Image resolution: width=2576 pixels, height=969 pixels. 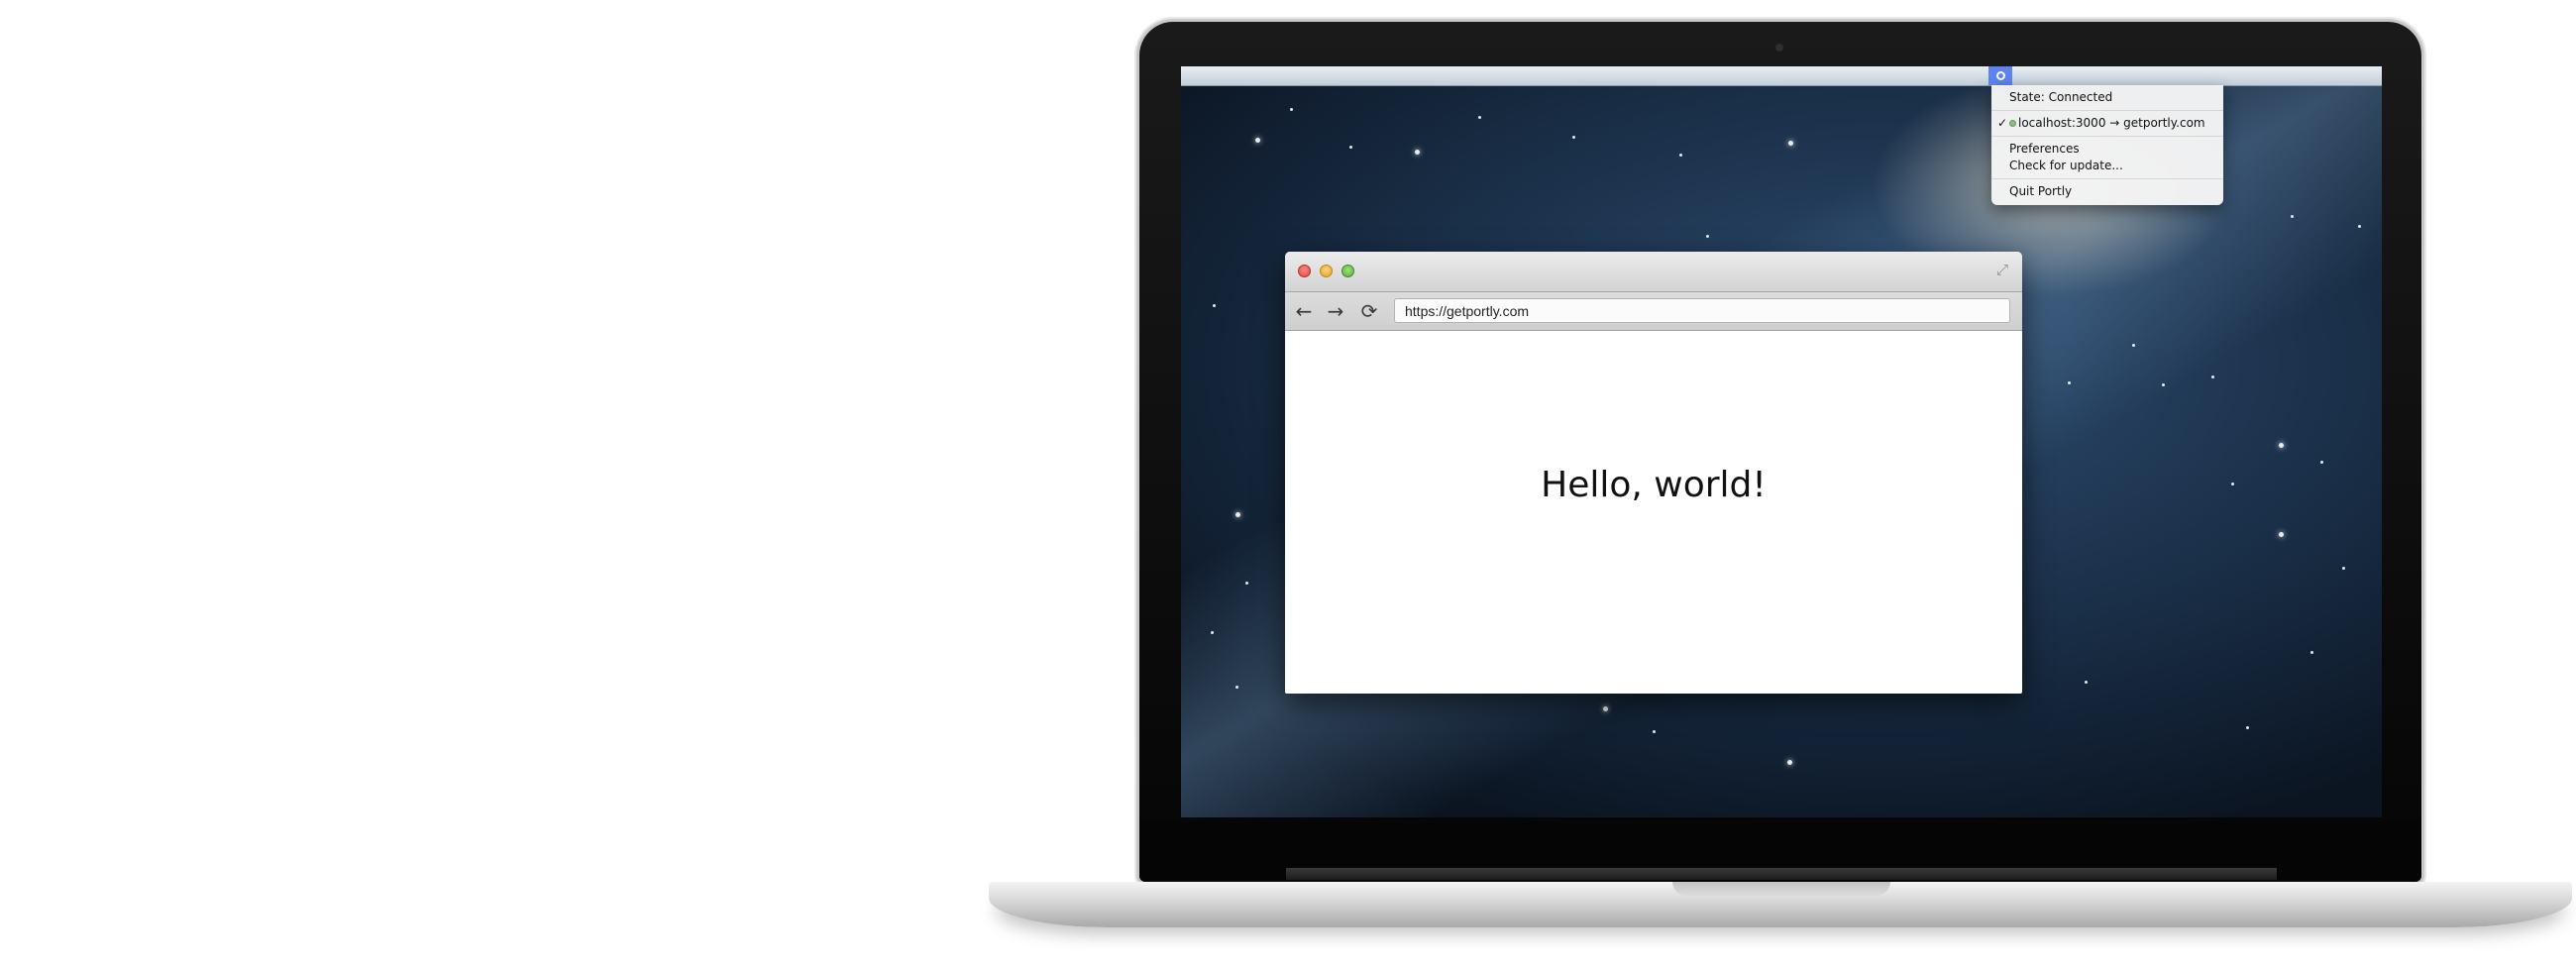 I want to click on preferences-label: Preferences, so click(x=2045, y=149).